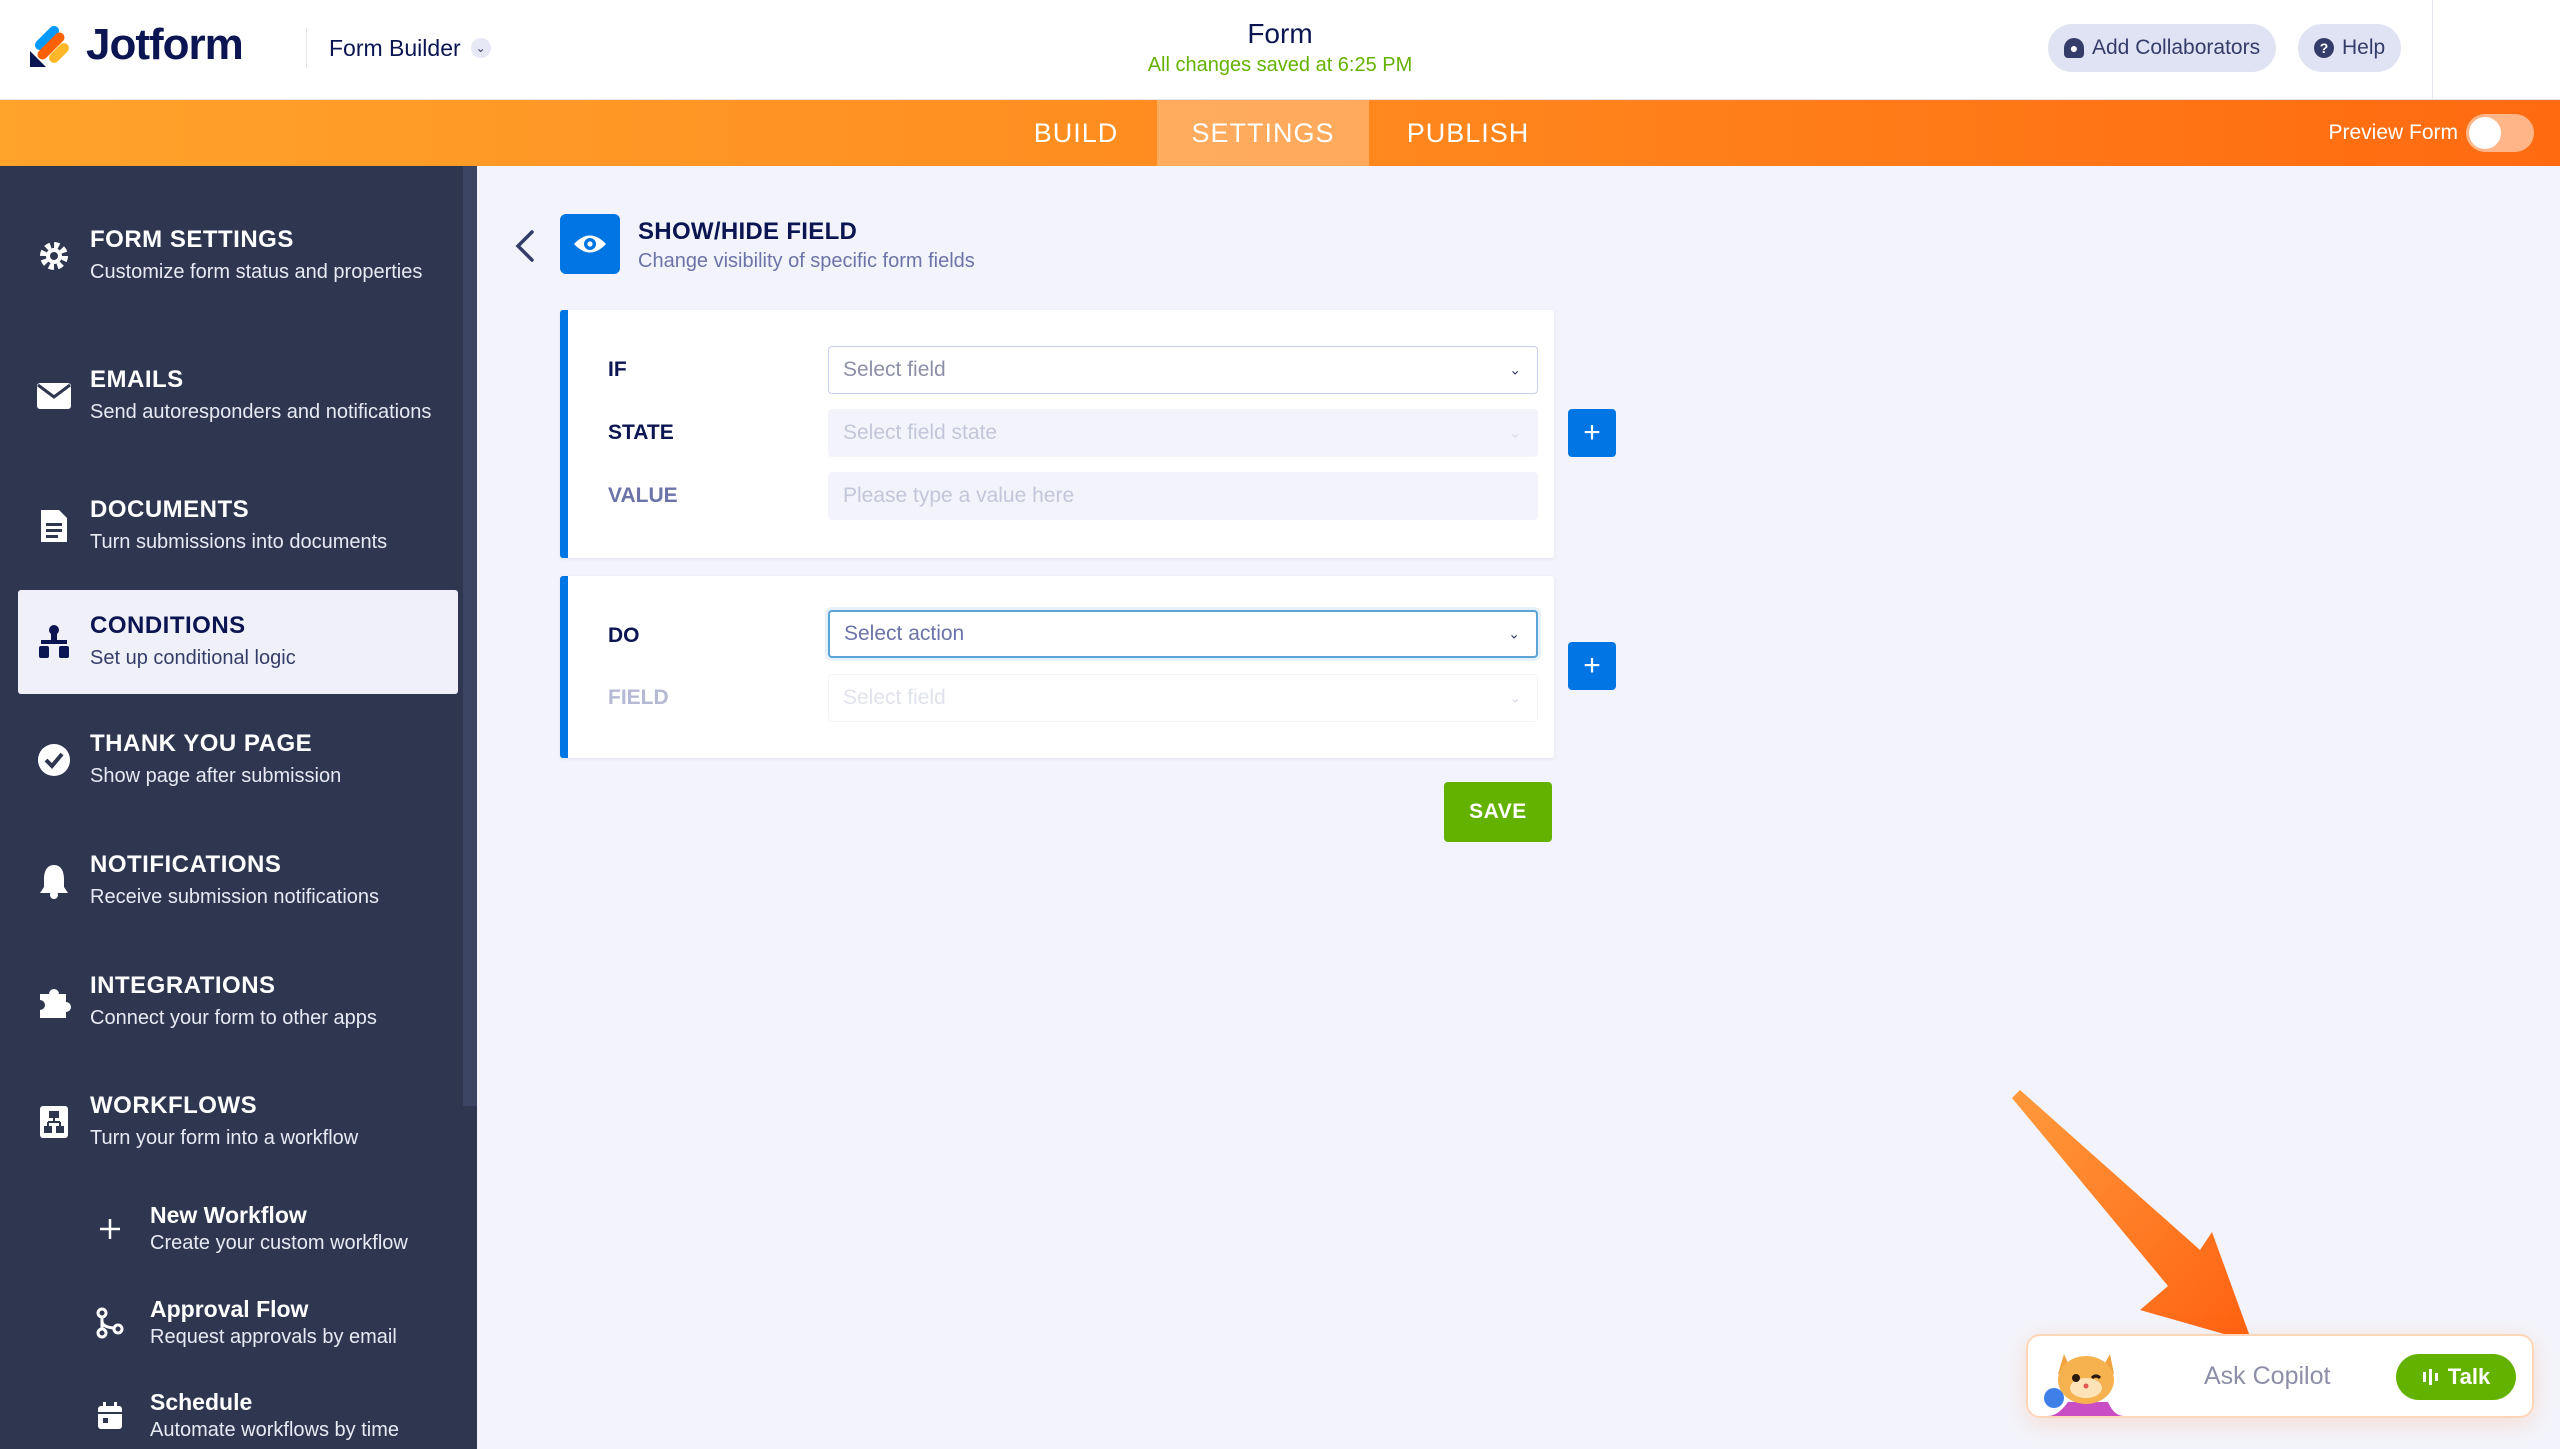 The image size is (2560, 1449). Describe the element at coordinates (2432, 50) in the screenshot. I see `header-divider` at that location.